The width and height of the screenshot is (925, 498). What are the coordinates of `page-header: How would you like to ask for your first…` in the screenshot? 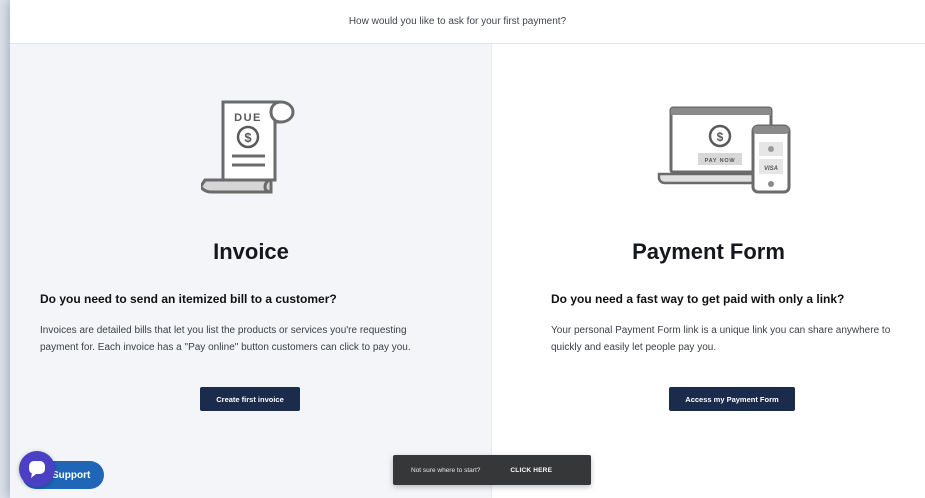 It's located at (467, 22).